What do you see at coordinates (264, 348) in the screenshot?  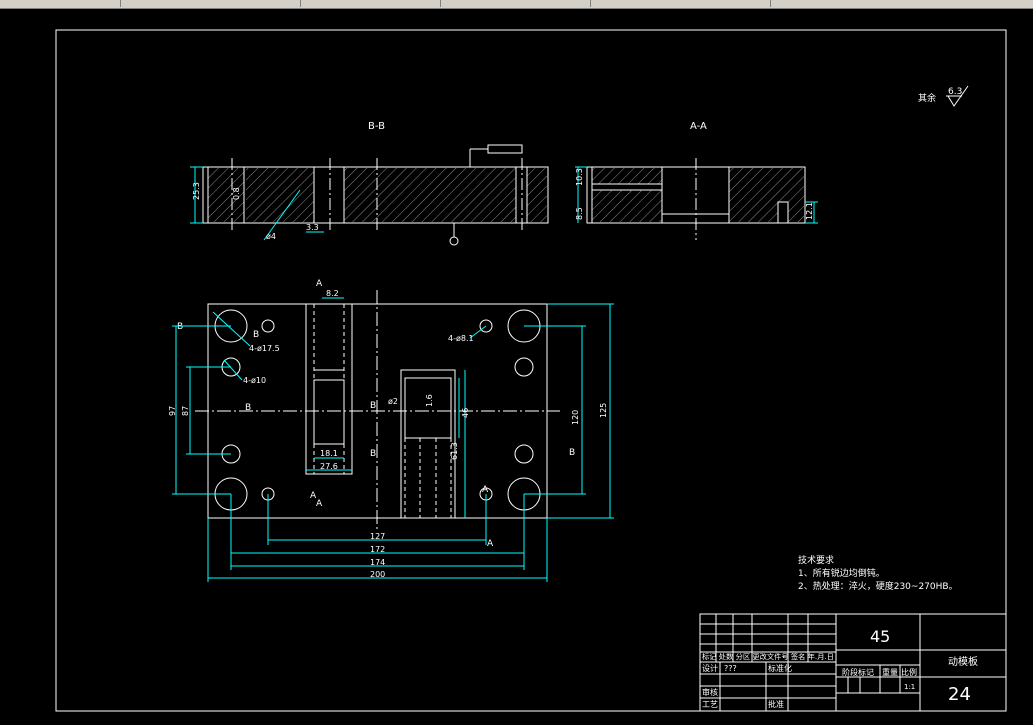 I see `dim-holes-big: 4-ø17.5` at bounding box center [264, 348].